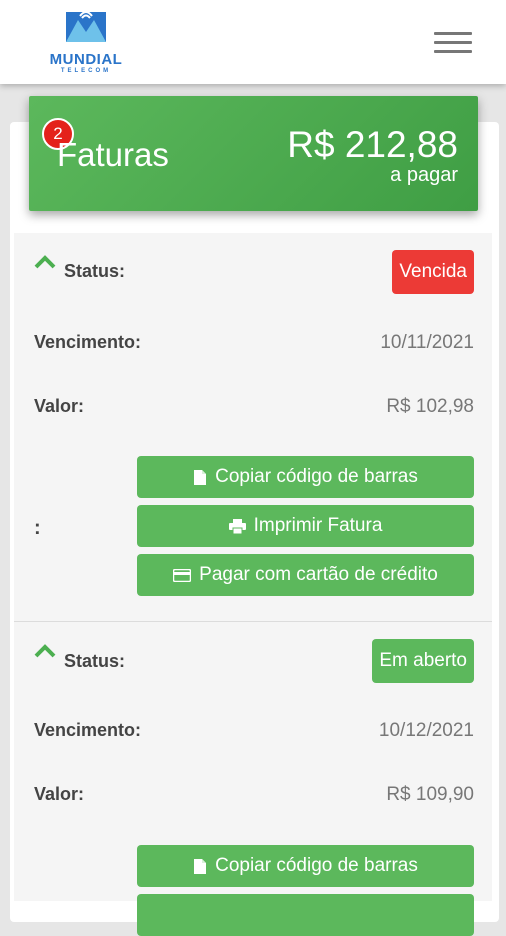  What do you see at coordinates (113, 154) in the screenshot?
I see `summary-title: Faturas` at bounding box center [113, 154].